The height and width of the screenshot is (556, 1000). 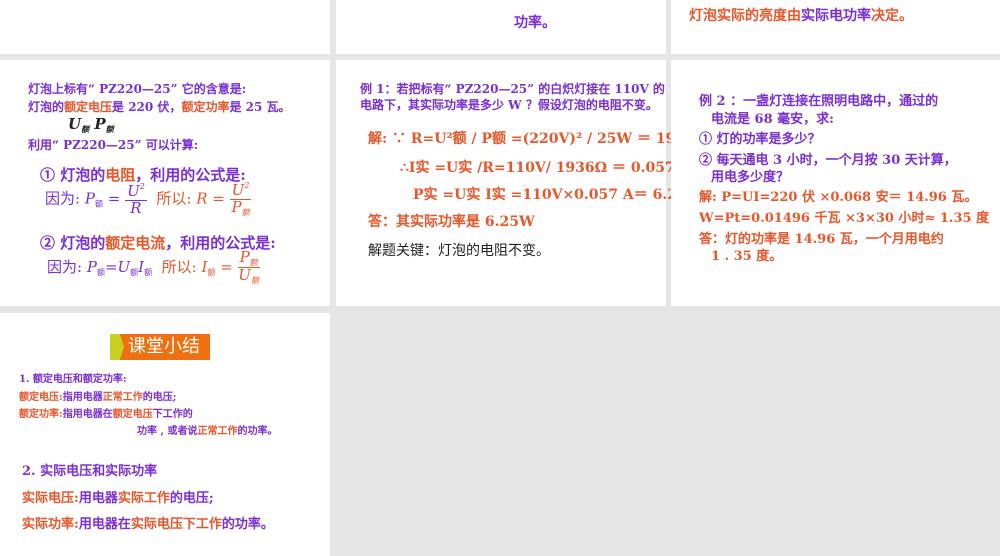 I want to click on question-line: ① 灯的功率是多少？, so click(x=760, y=139).